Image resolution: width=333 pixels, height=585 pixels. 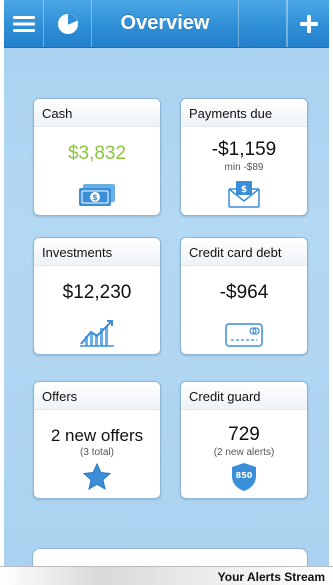 What do you see at coordinates (166, 575) in the screenshot?
I see `alerts-stream-bar: Your Alerts Stream` at bounding box center [166, 575].